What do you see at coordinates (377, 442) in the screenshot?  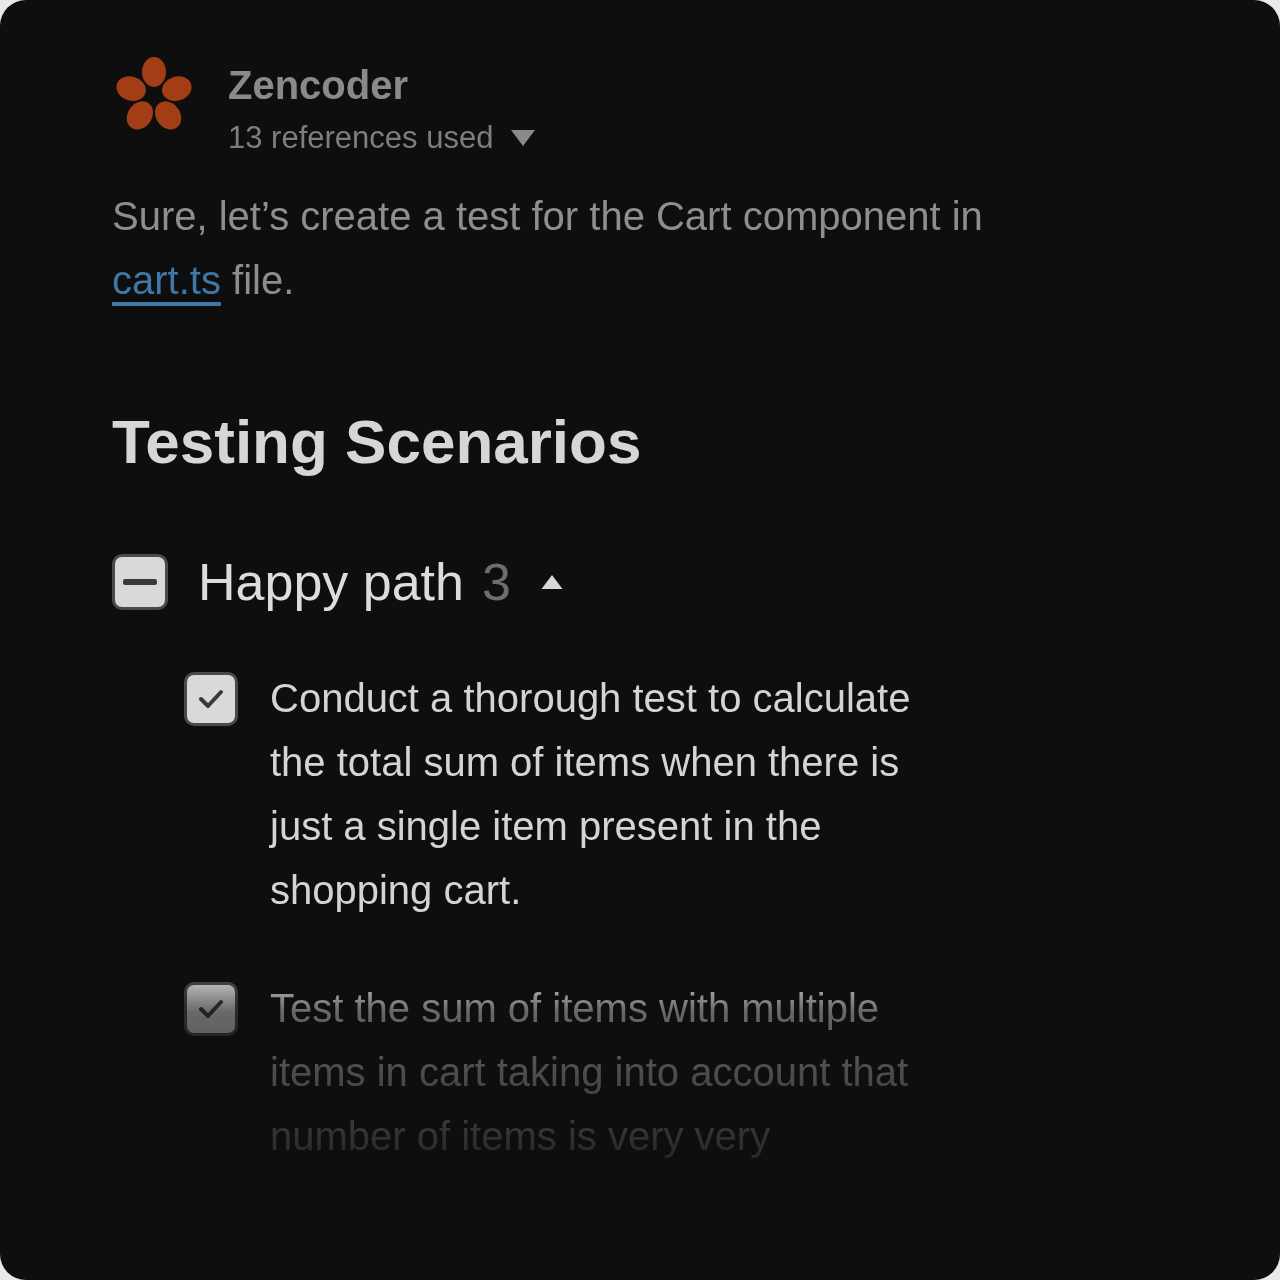 I see `section-heading: Testing Scenarios` at bounding box center [377, 442].